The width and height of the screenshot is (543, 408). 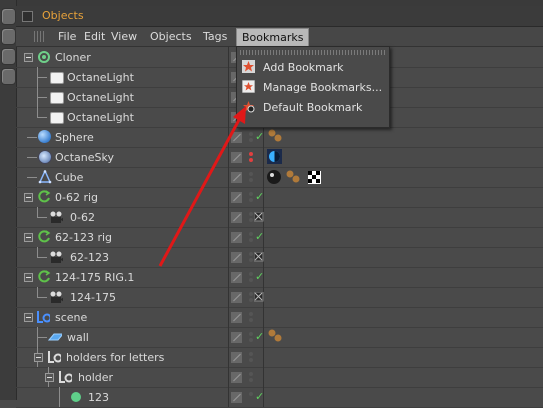 I want to click on tree-row-label: Sphere, so click(x=74, y=137).